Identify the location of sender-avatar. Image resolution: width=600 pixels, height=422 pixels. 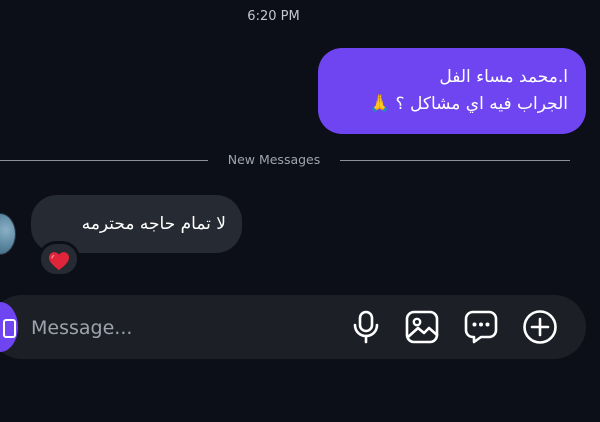
(8, 234).